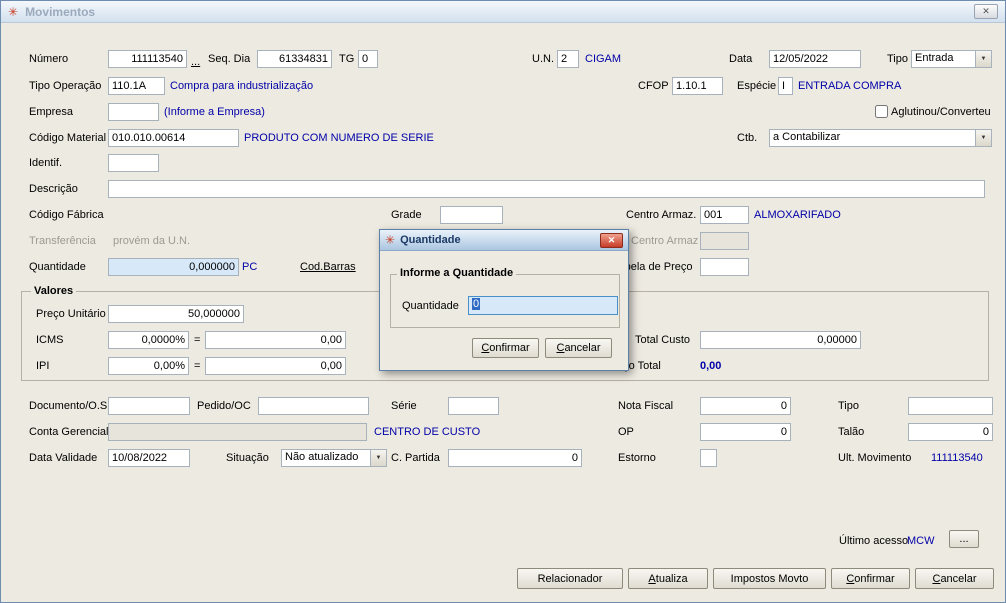 This screenshot has width=1006, height=603. What do you see at coordinates (176, 314) in the screenshot?
I see `preco-unitario-input` at bounding box center [176, 314].